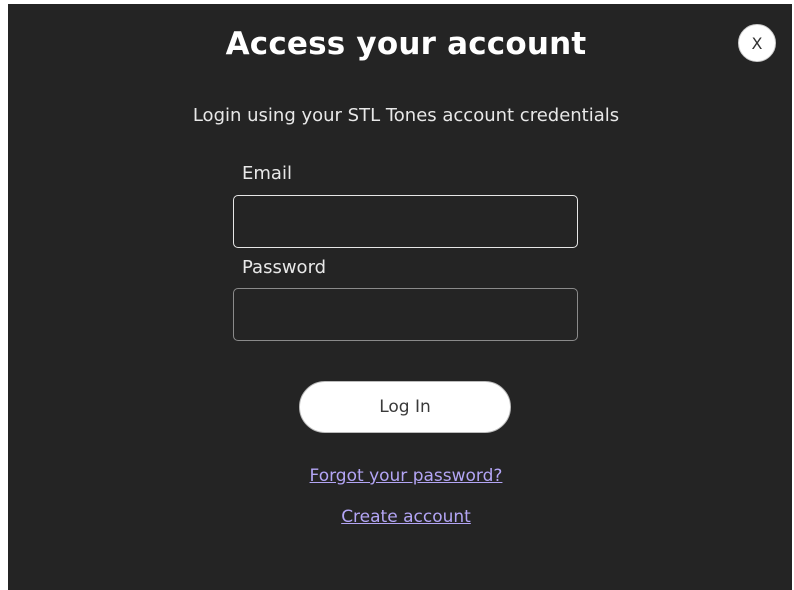  I want to click on create-account-link: Create account, so click(401, 517).